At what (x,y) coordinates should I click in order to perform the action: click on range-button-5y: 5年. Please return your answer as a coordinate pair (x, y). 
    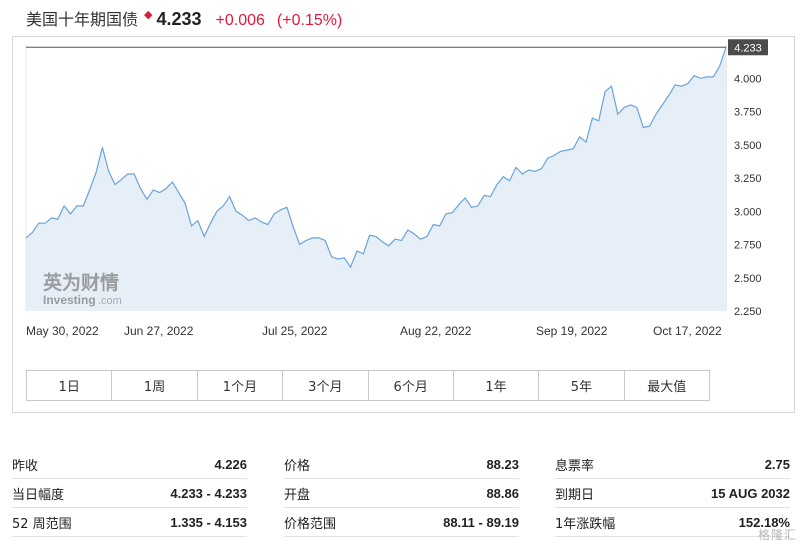
    Looking at the image, I should click on (582, 385).